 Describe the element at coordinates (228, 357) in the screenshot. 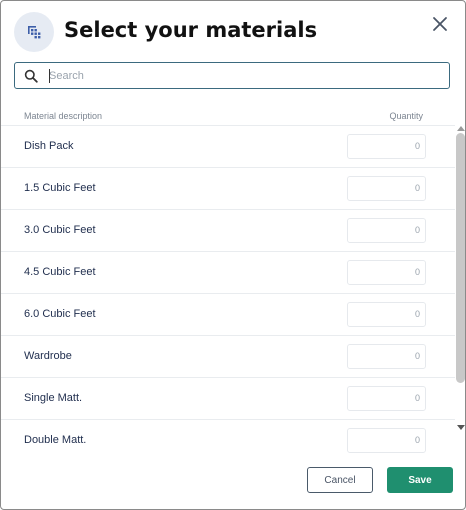

I see `table-row: Wardrobe 0` at that location.